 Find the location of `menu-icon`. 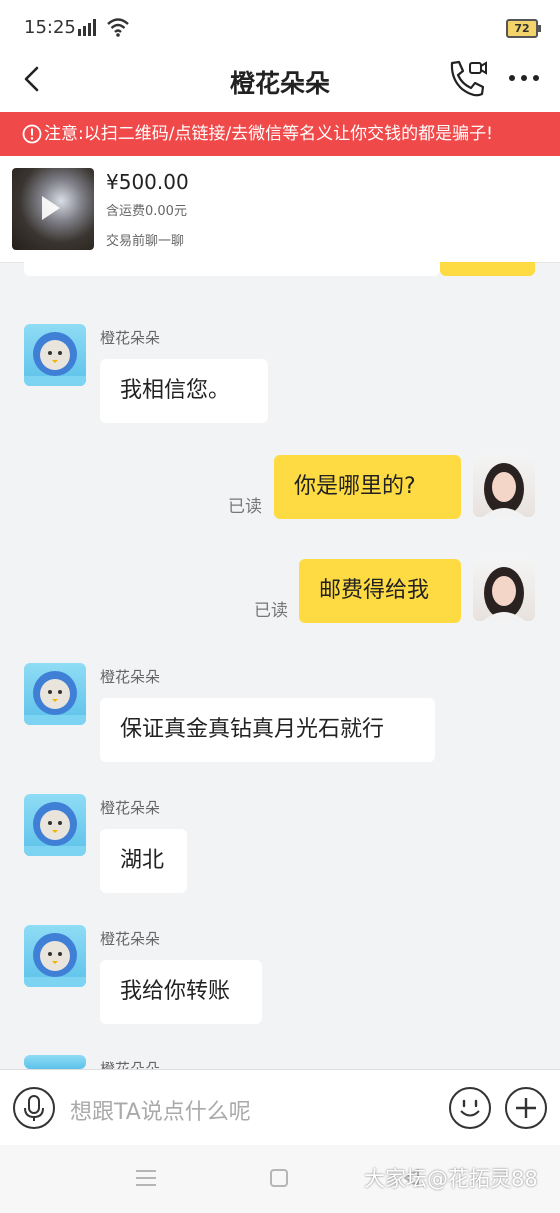

menu-icon is located at coordinates (146, 1178).